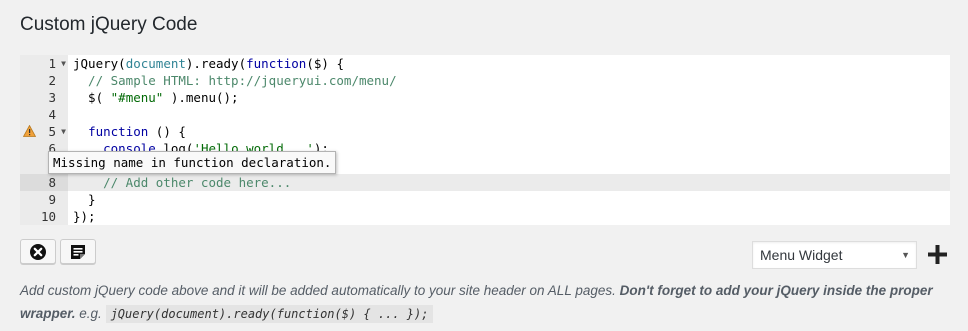 This screenshot has width=968, height=331. I want to click on close-circle-icon, so click(38, 251).